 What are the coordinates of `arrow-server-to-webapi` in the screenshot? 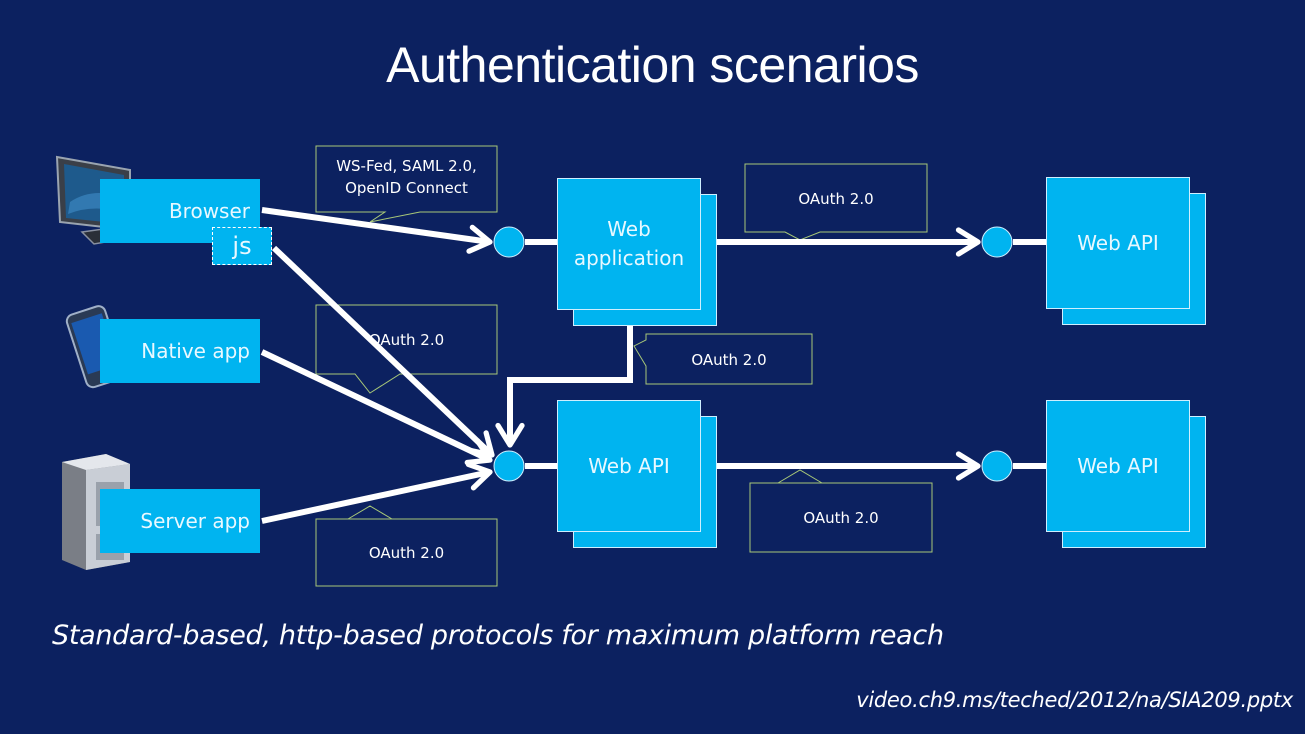 It's located at (377, 492).